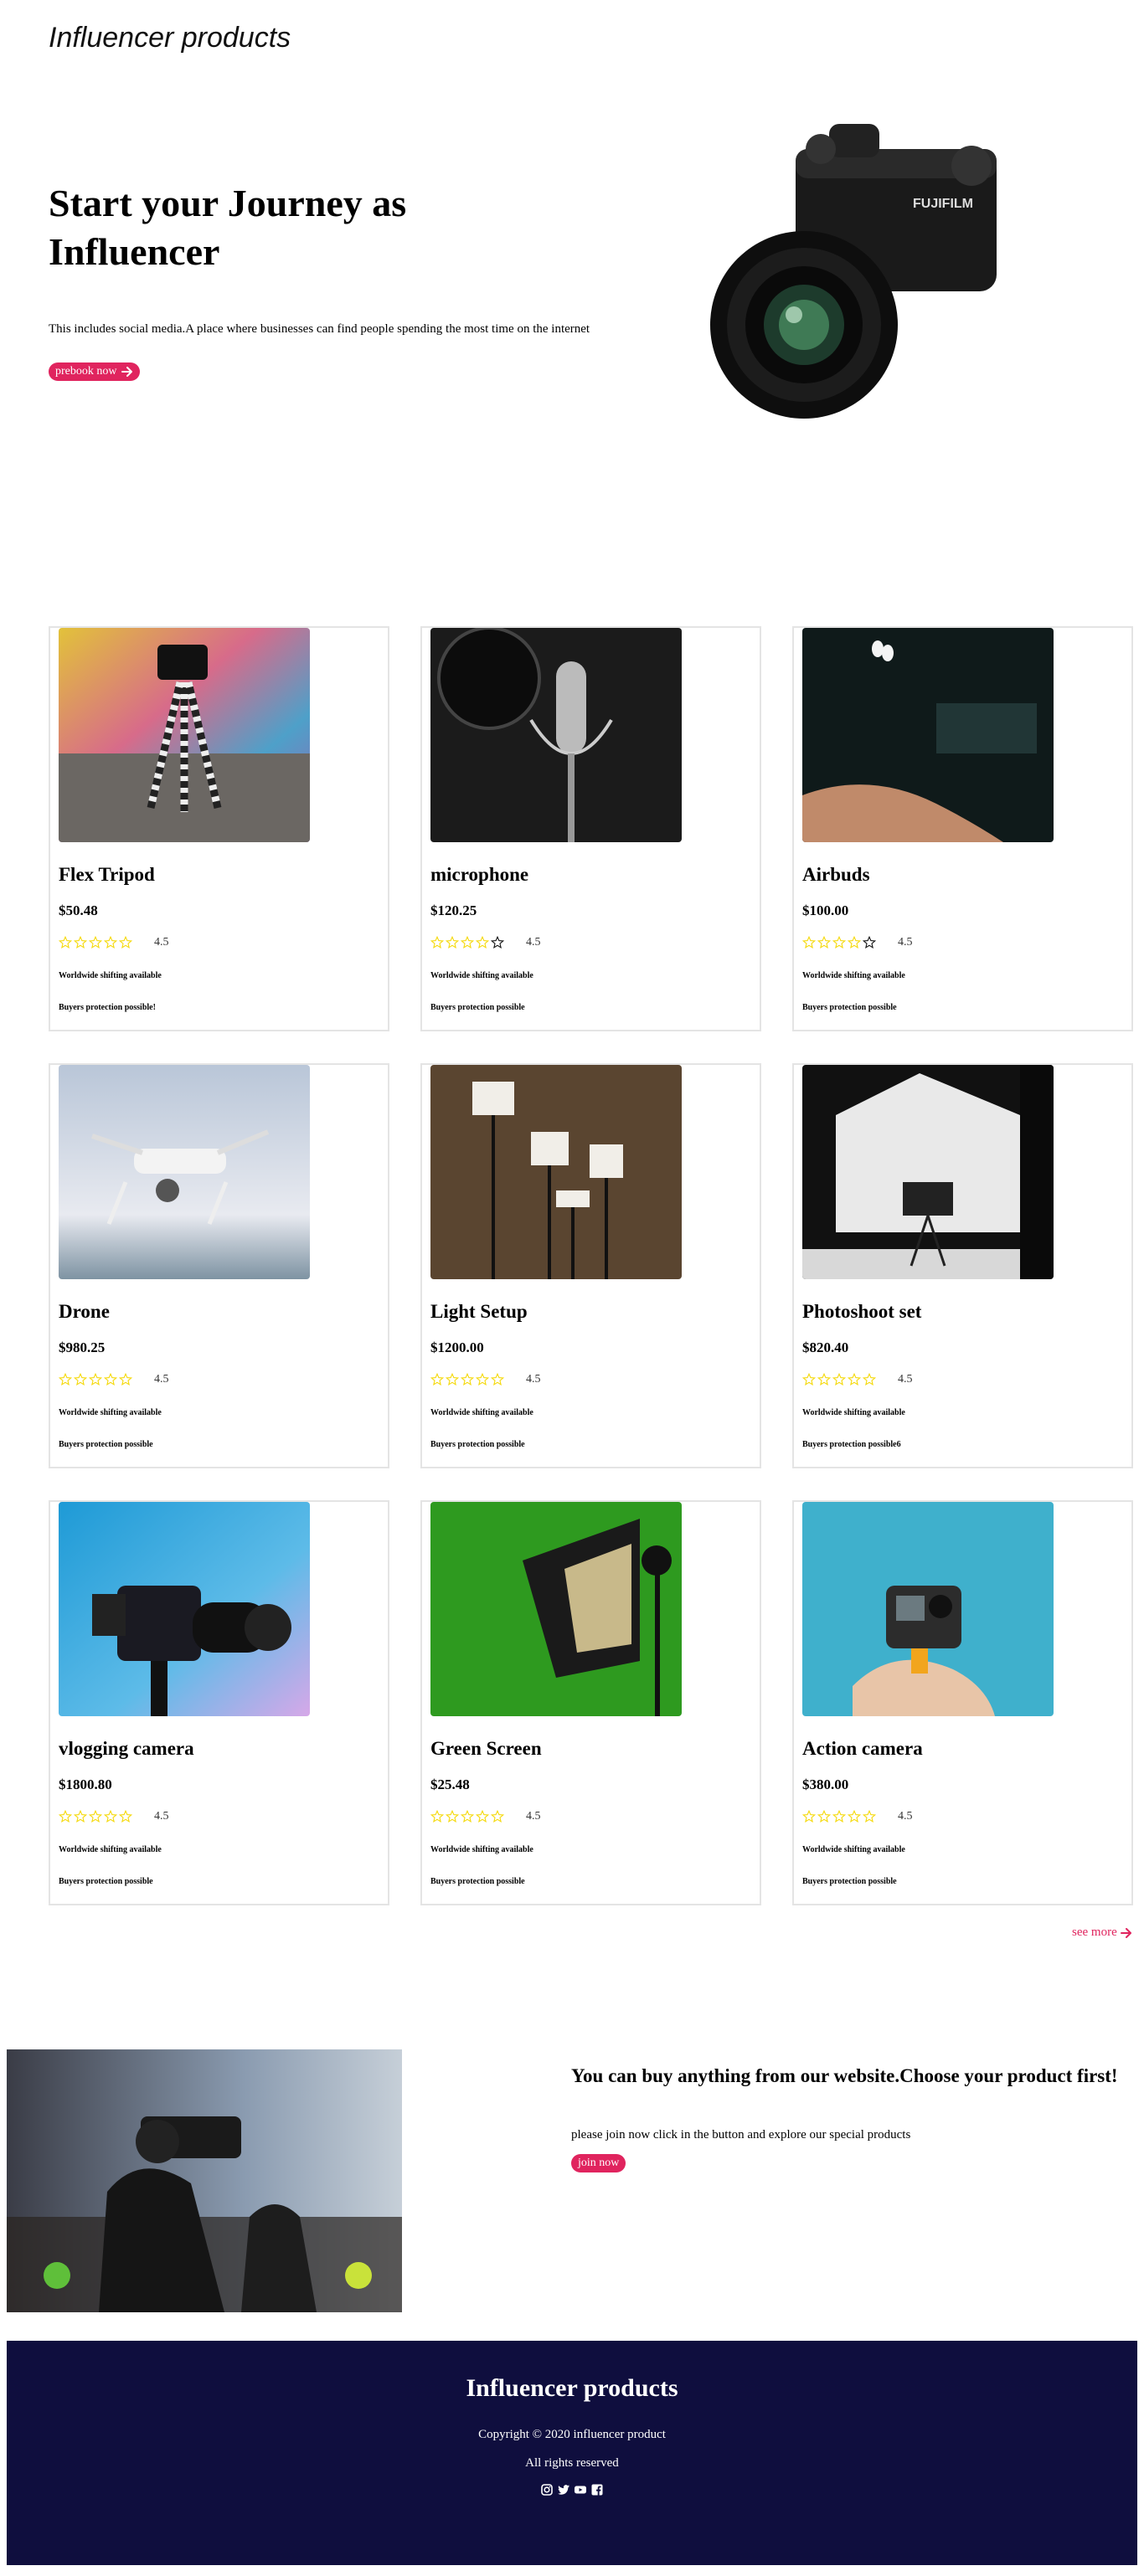 This screenshot has height=2576, width=1144. I want to click on prebook-button: prebook now, so click(94, 372).